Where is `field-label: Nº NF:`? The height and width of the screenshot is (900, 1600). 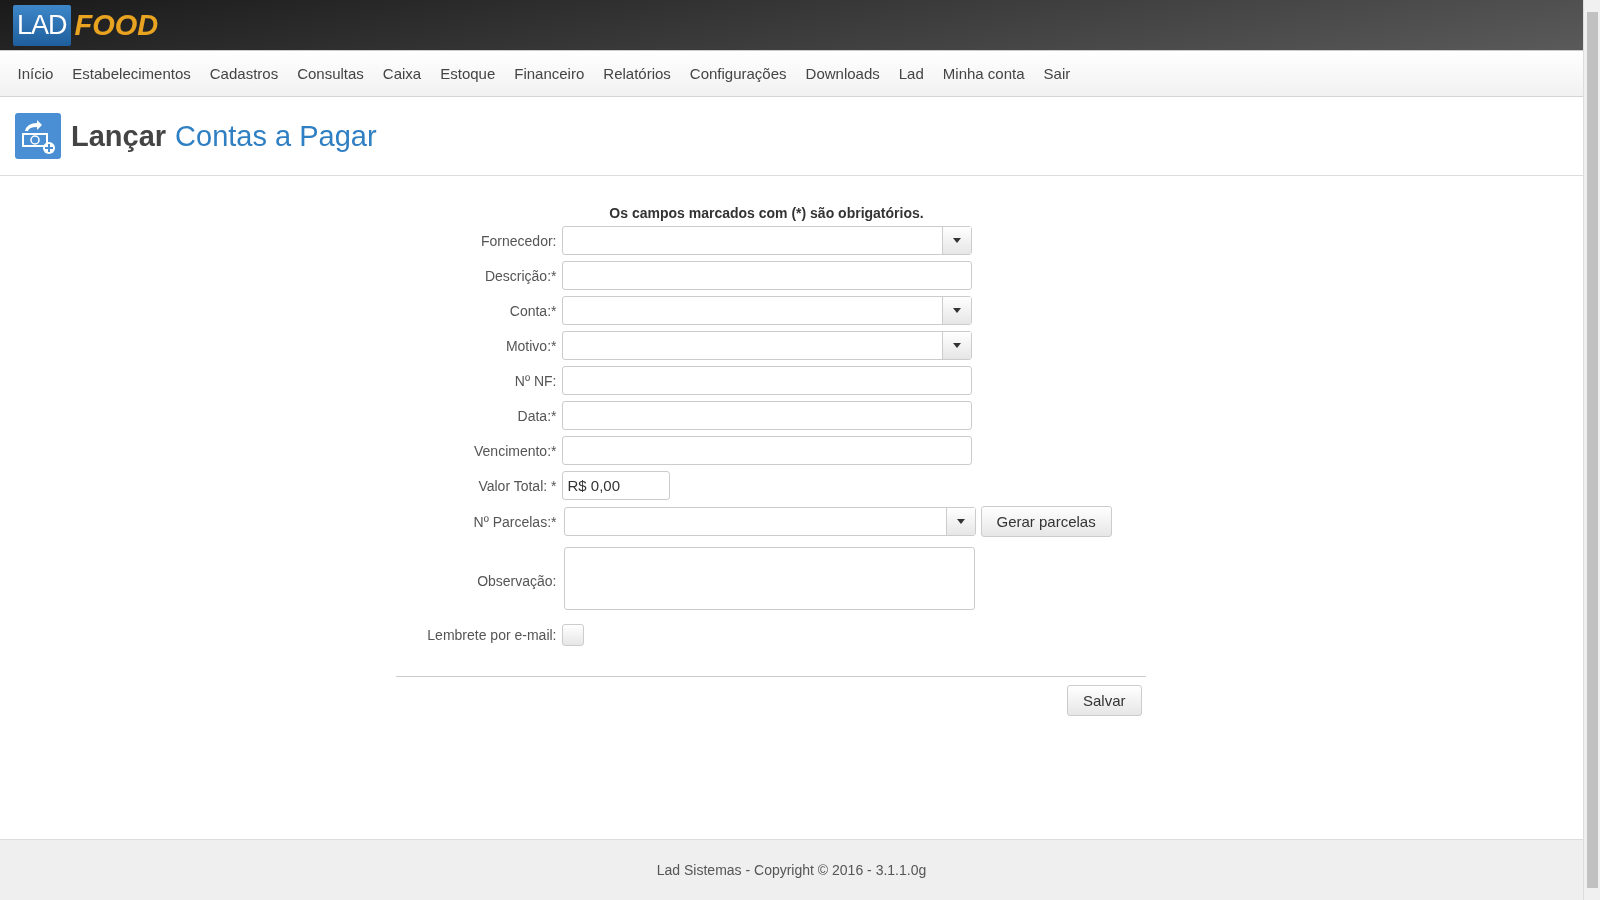 field-label: Nº NF: is located at coordinates (535, 380).